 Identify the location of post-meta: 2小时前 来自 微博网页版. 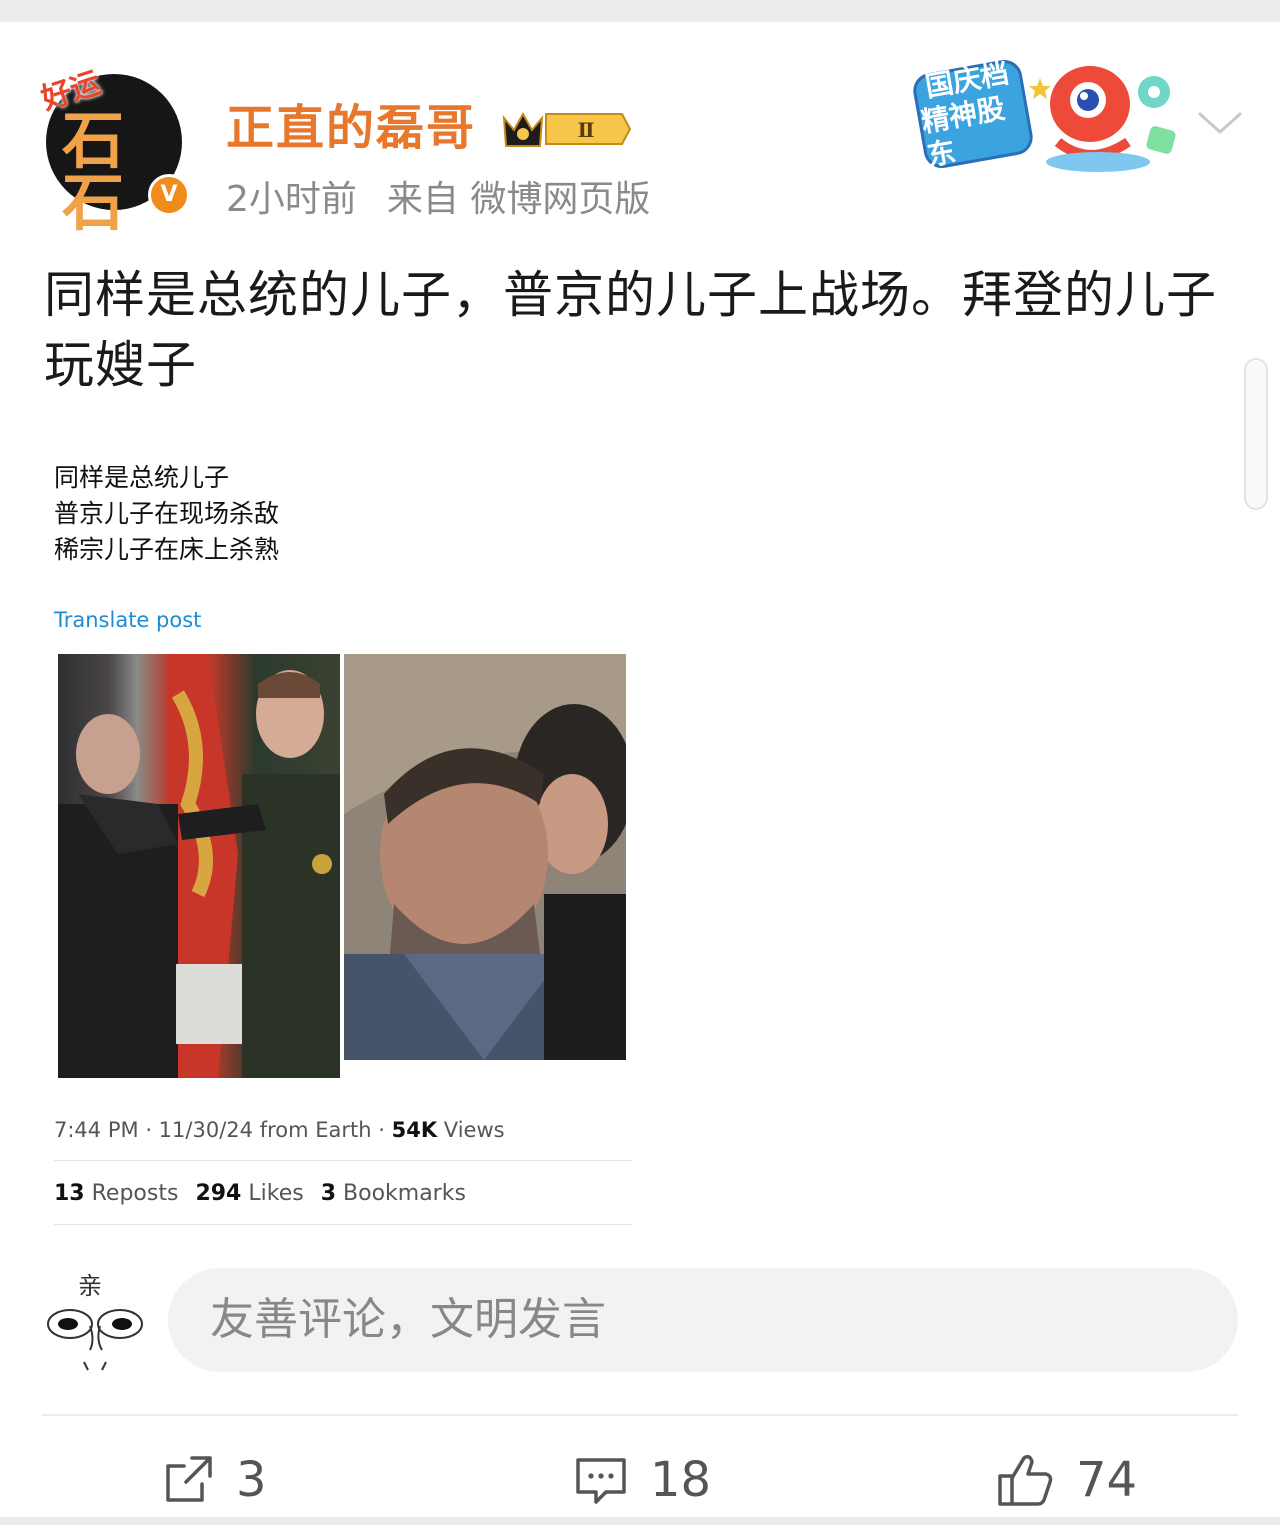
(438, 200).